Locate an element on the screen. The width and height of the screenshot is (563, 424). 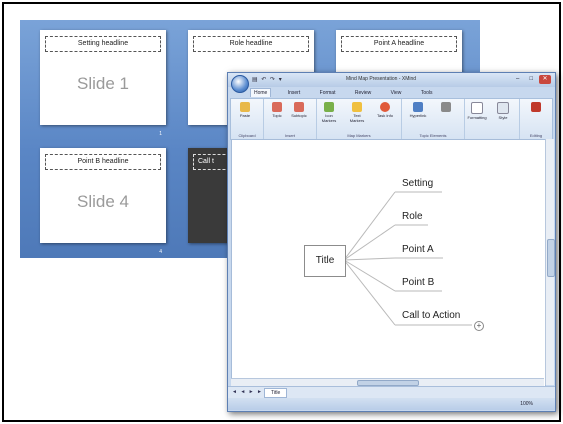
zoom-level: 100% is located at coordinates (526, 404).